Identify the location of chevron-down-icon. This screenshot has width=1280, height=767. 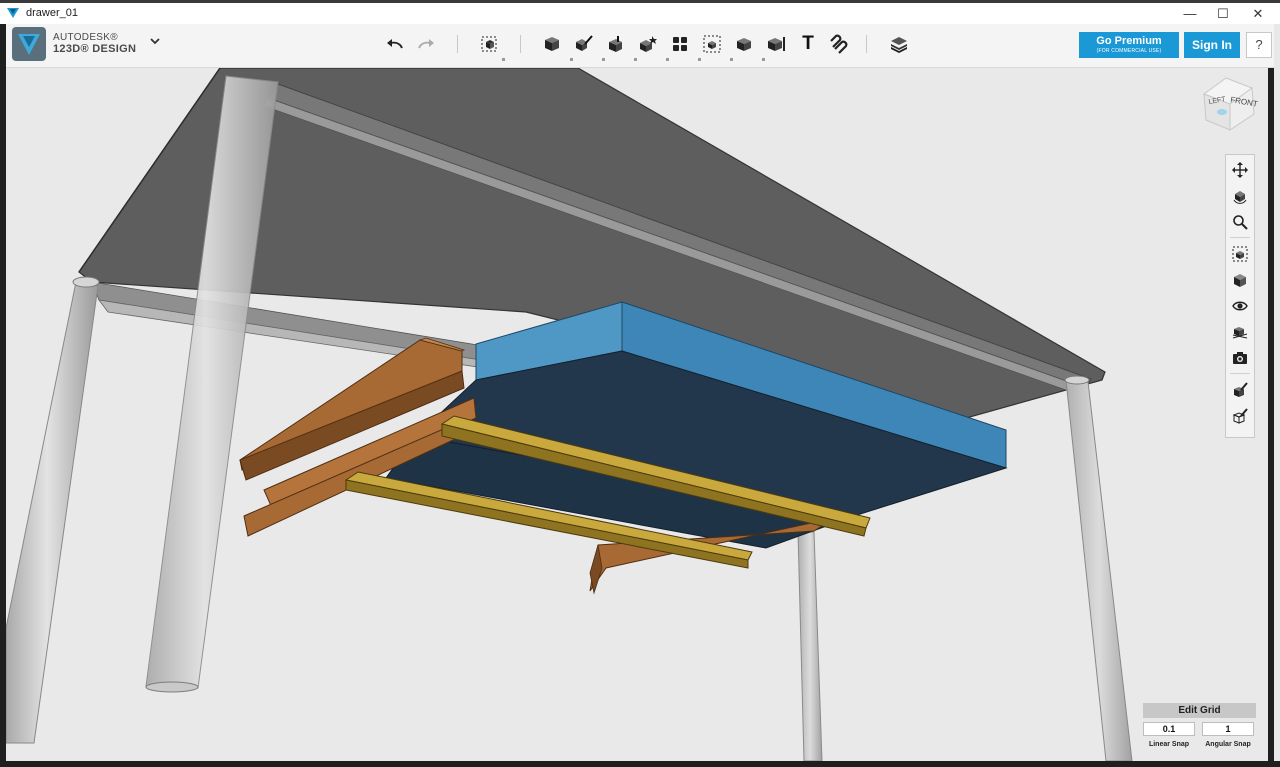
(155, 41).